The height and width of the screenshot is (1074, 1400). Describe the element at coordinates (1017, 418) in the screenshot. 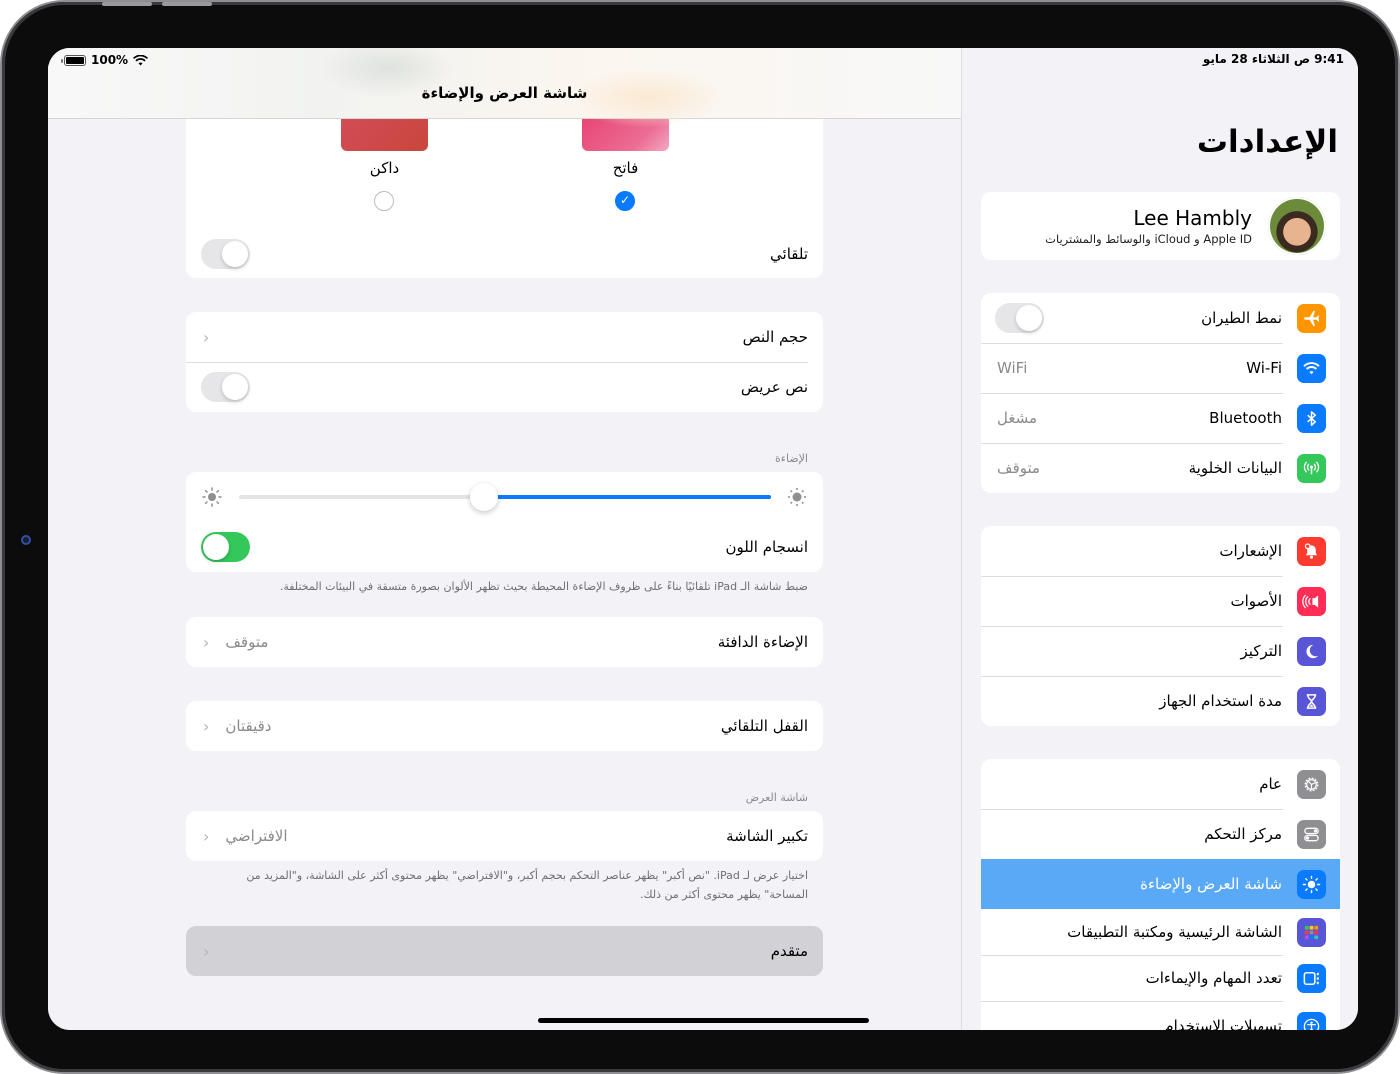

I see `bluetooth-value: مشغل` at that location.